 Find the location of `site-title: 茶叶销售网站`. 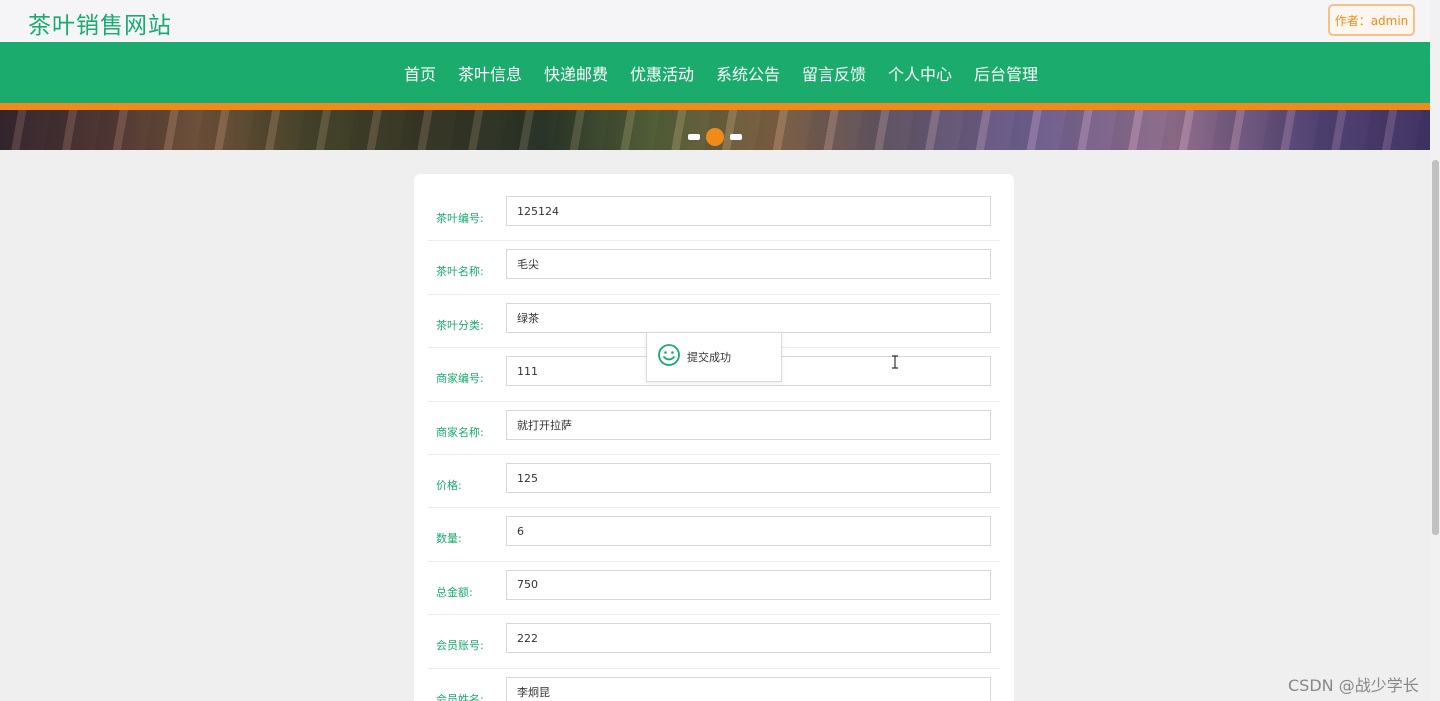

site-title: 茶叶销售网站 is located at coordinates (100, 23).